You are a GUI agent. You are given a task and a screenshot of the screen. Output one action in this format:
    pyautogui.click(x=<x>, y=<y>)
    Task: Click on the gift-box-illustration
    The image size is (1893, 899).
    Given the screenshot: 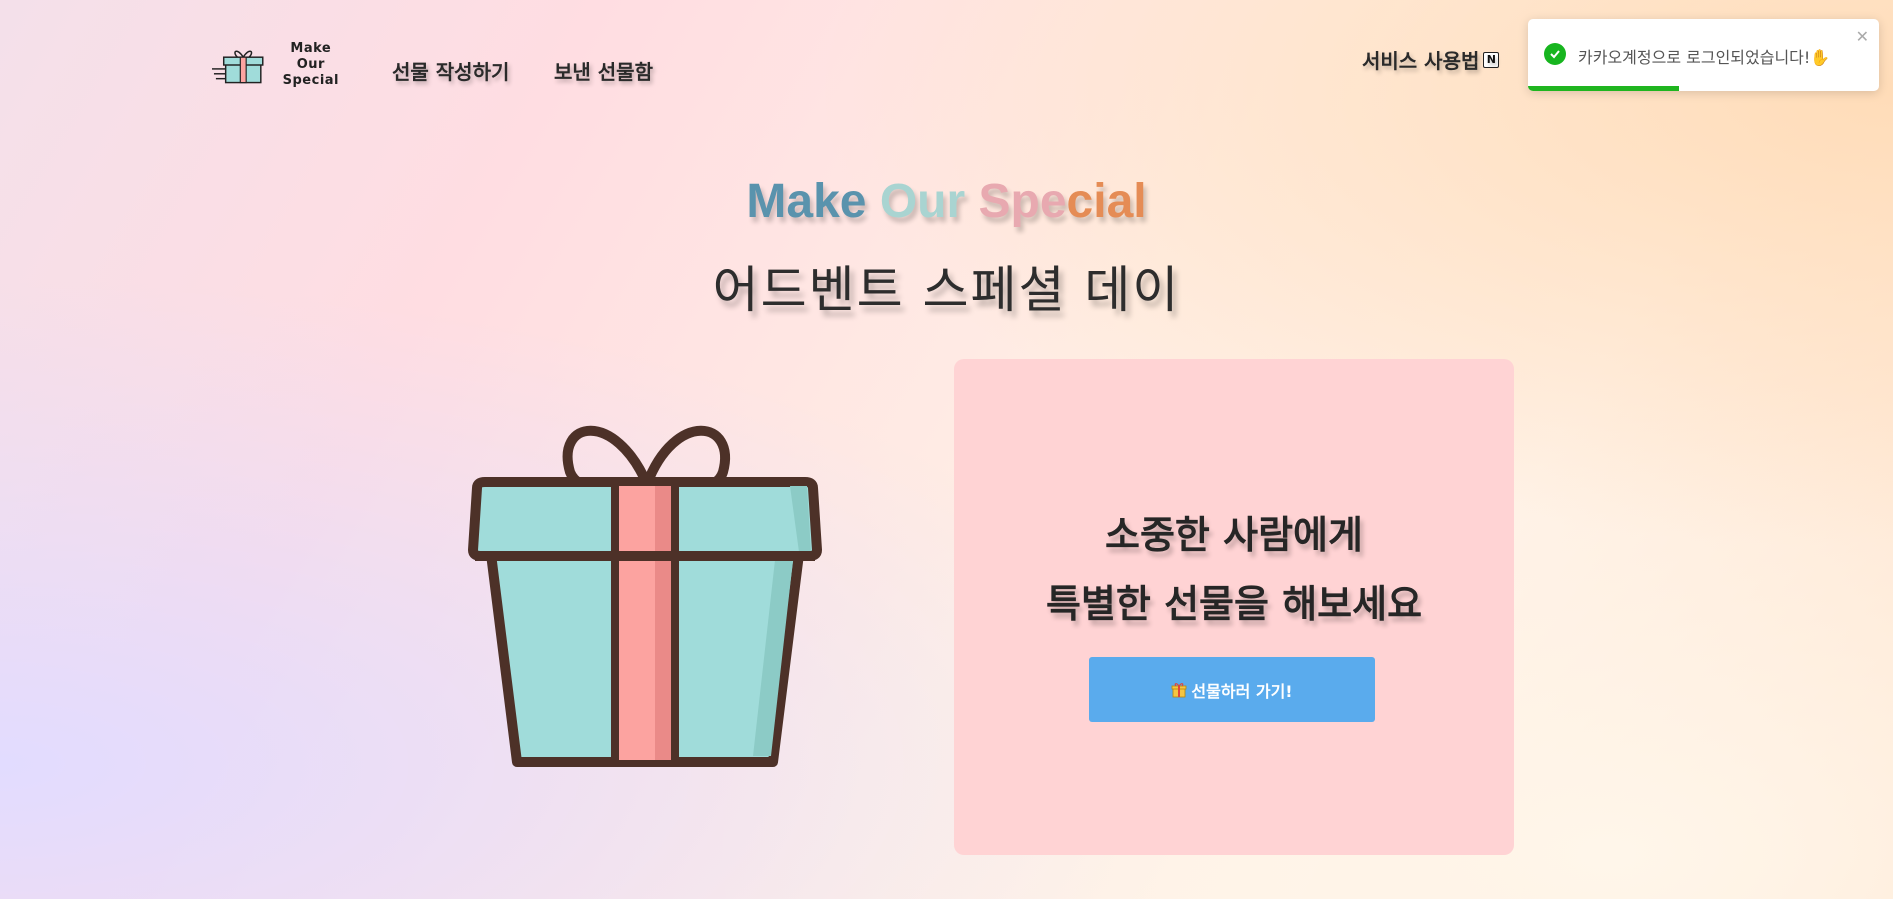 What is the action you would take?
    pyautogui.click(x=645, y=596)
    